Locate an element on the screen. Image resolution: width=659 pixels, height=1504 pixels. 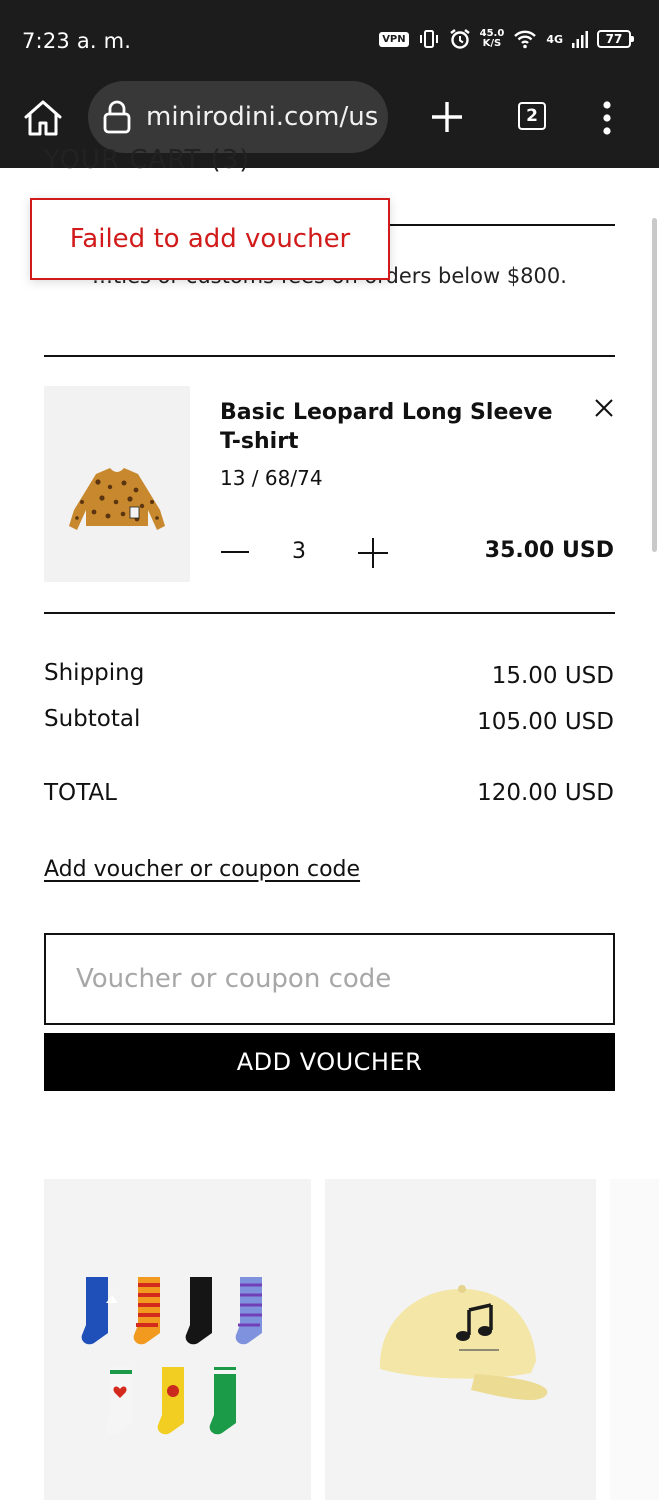
error-toast-message: Failed to add voucher is located at coordinates (210, 239).